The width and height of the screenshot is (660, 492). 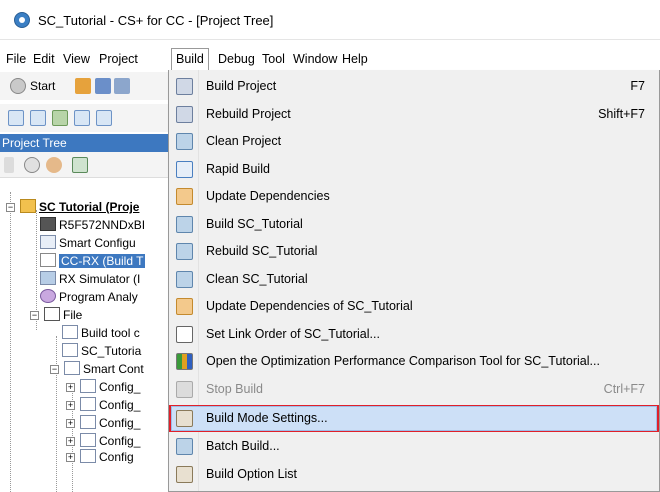 What do you see at coordinates (414, 474) in the screenshot?
I see `menu-item-build-option-list: Build Option List` at bounding box center [414, 474].